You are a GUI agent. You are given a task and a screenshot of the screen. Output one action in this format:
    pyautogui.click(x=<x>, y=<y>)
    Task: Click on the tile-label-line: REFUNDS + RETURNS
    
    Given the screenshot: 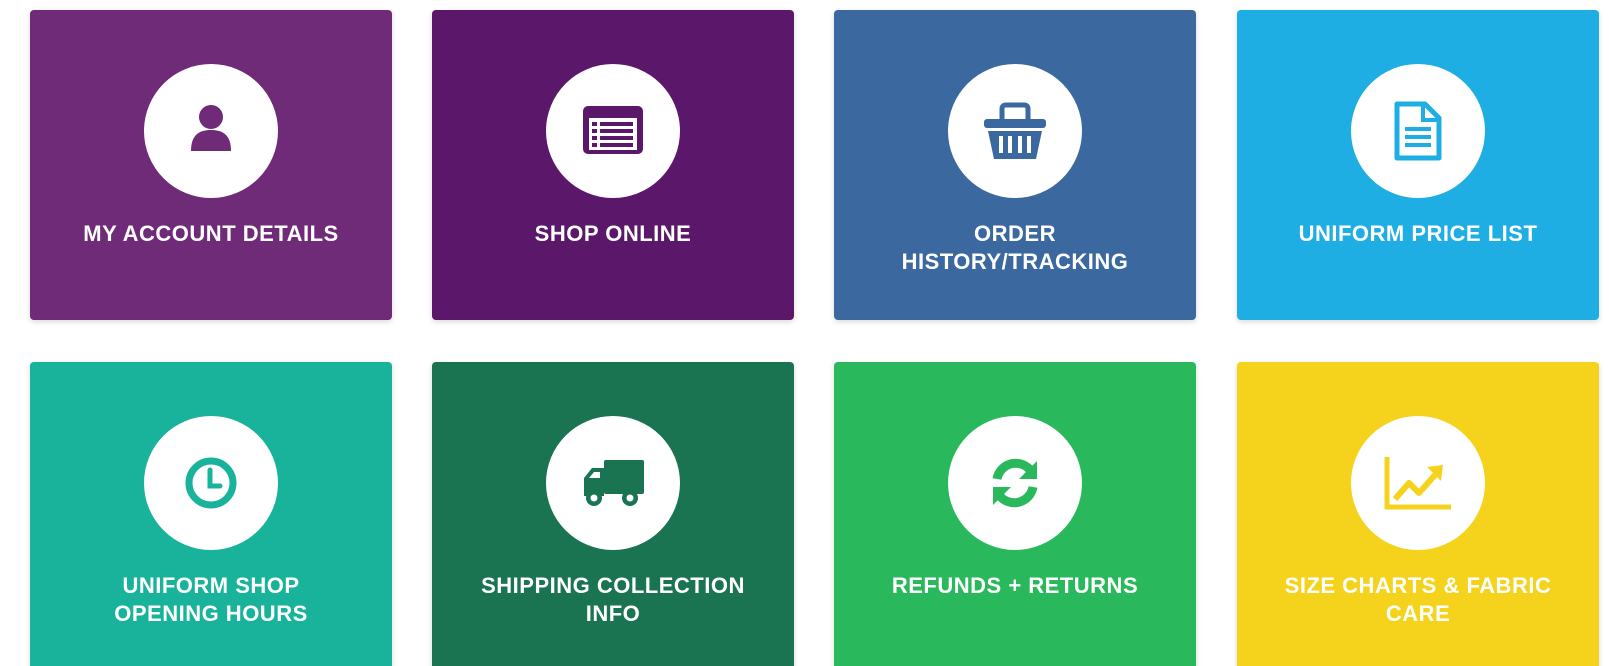 What is the action you would take?
    pyautogui.click(x=1015, y=585)
    